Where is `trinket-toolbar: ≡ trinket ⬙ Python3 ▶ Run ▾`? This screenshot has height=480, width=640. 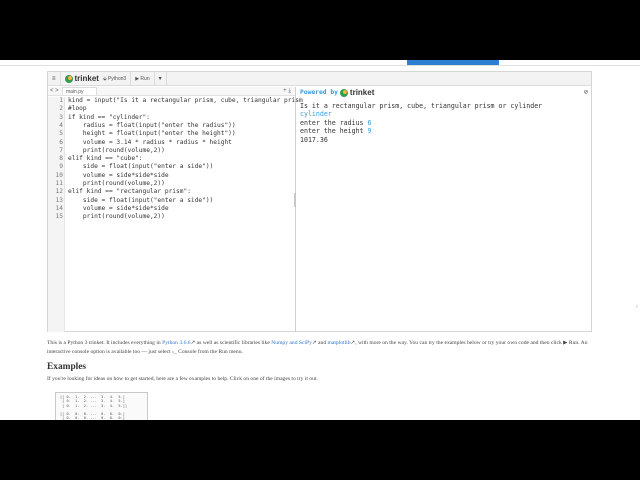
trinket-toolbar: ≡ trinket ⬙ Python3 ▶ Run ▾ is located at coordinates (319, 78).